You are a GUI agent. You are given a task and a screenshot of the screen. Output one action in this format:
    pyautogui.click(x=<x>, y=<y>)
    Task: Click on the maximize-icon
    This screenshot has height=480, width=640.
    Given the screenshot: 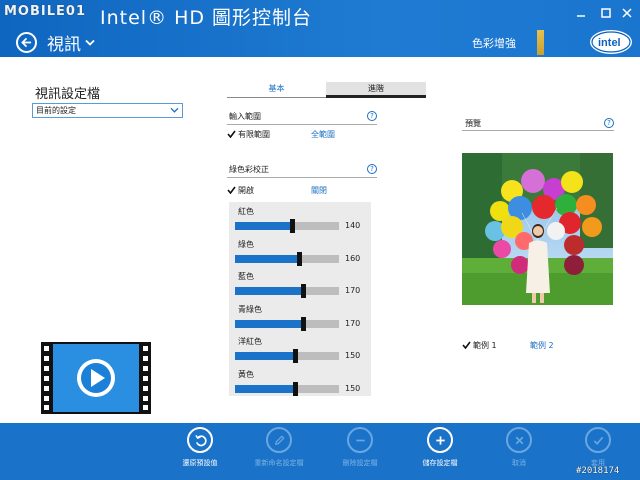 What is the action you would take?
    pyautogui.click(x=606, y=13)
    